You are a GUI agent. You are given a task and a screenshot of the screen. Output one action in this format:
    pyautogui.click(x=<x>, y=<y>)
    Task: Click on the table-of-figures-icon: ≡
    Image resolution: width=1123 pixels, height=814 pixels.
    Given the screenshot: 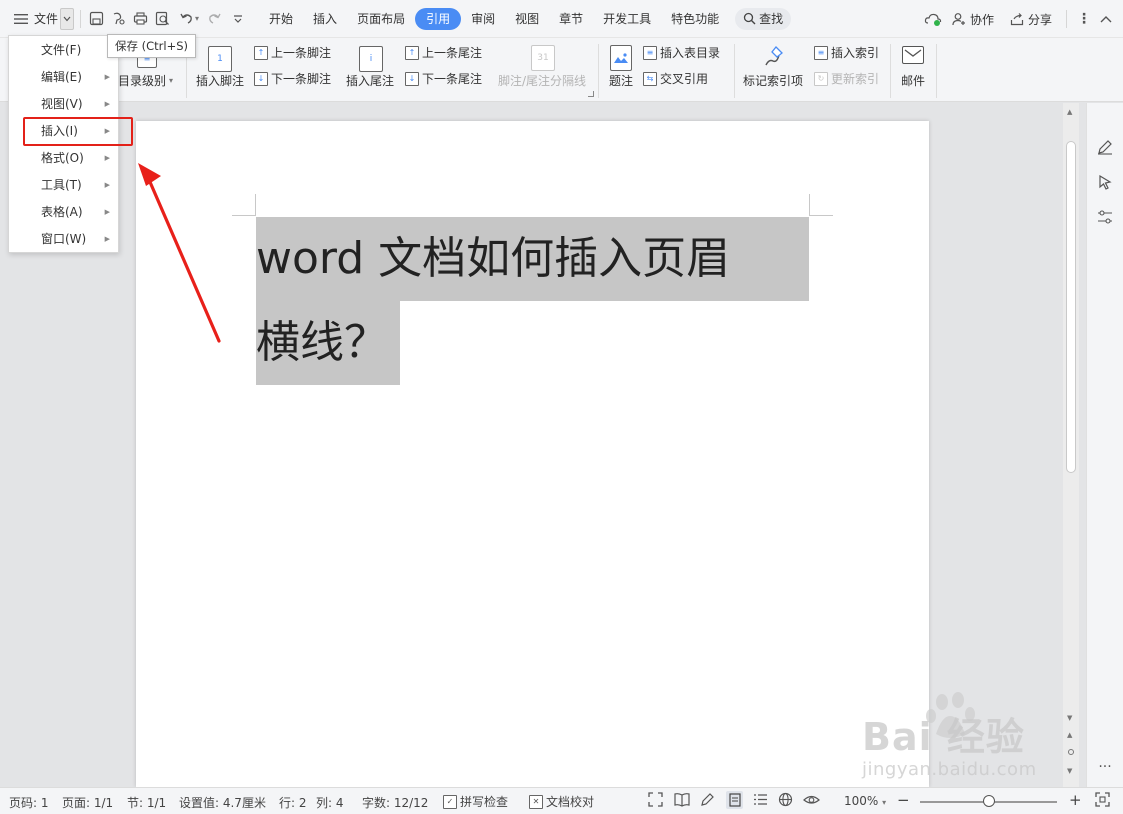 What is the action you would take?
    pyautogui.click(x=650, y=52)
    